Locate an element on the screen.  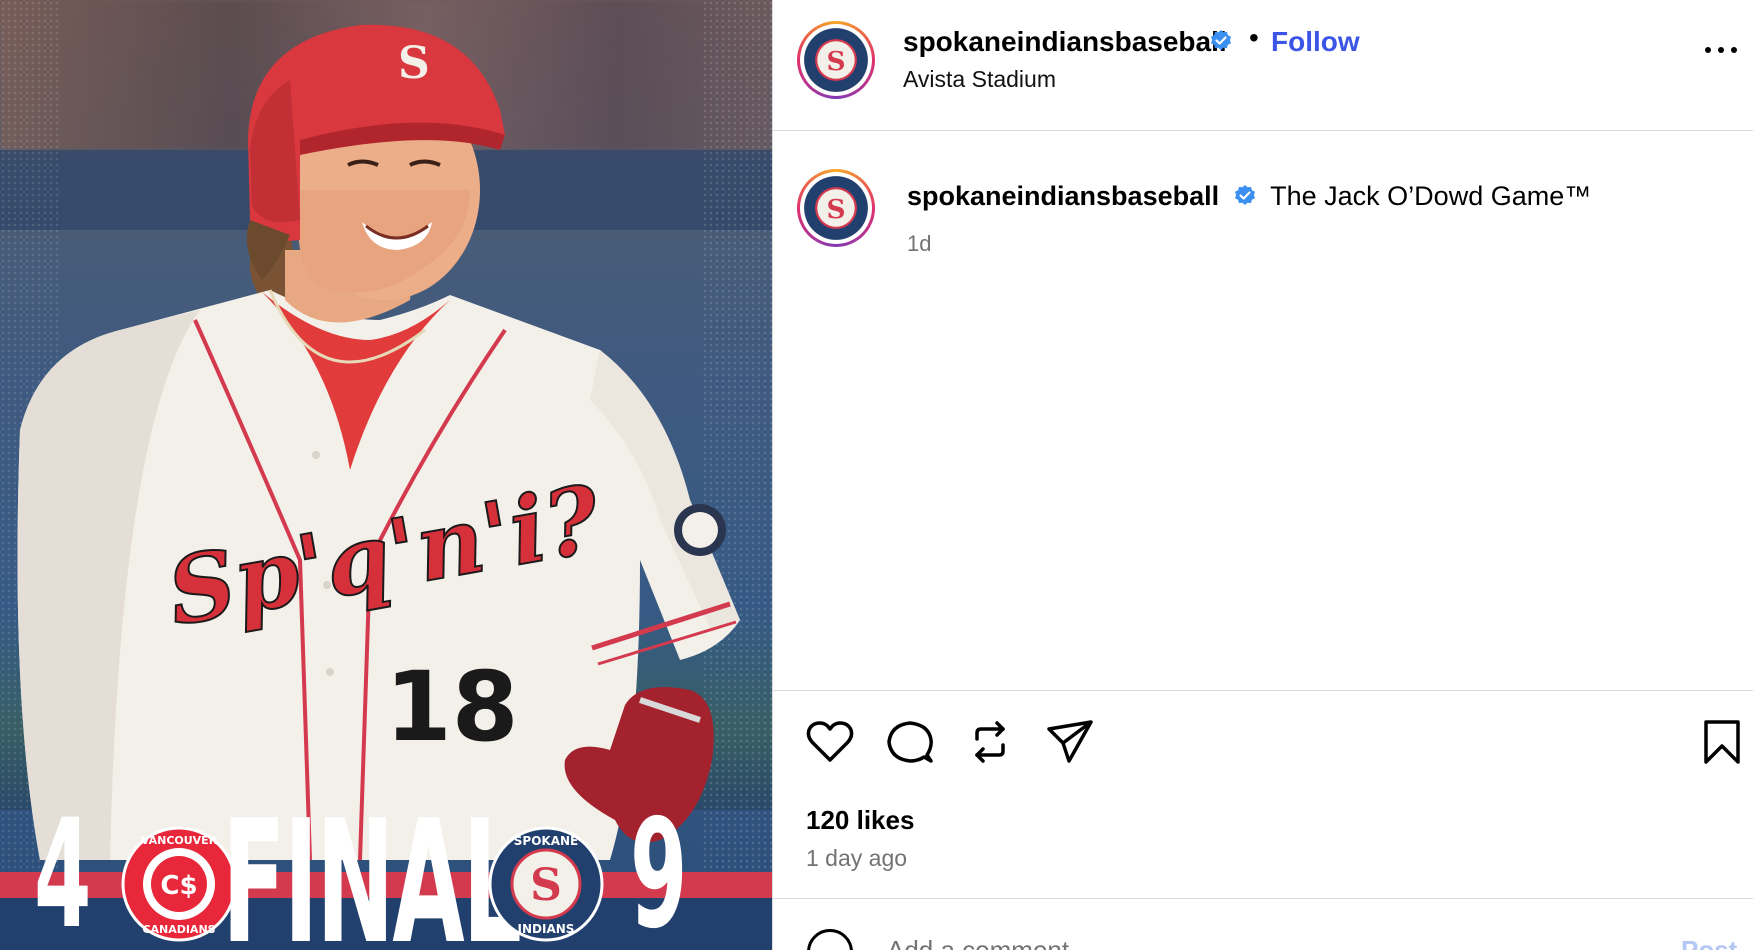
share-icon is located at coordinates (1070, 742).